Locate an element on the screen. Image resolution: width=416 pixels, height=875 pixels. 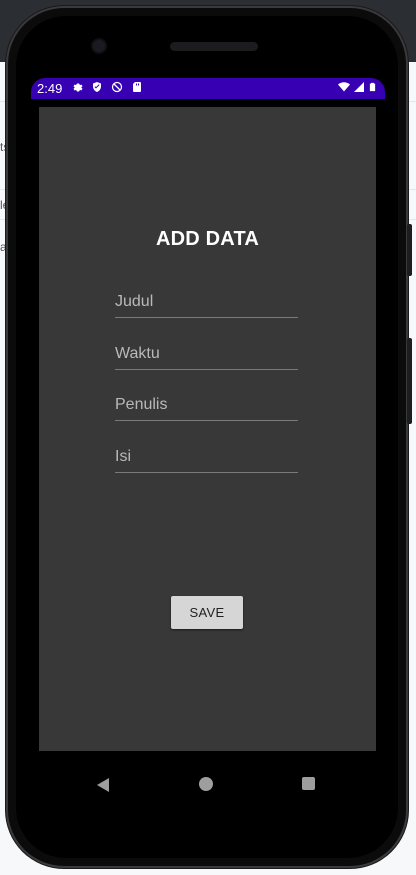
status-bar: 2:49 is located at coordinates (208, 88).